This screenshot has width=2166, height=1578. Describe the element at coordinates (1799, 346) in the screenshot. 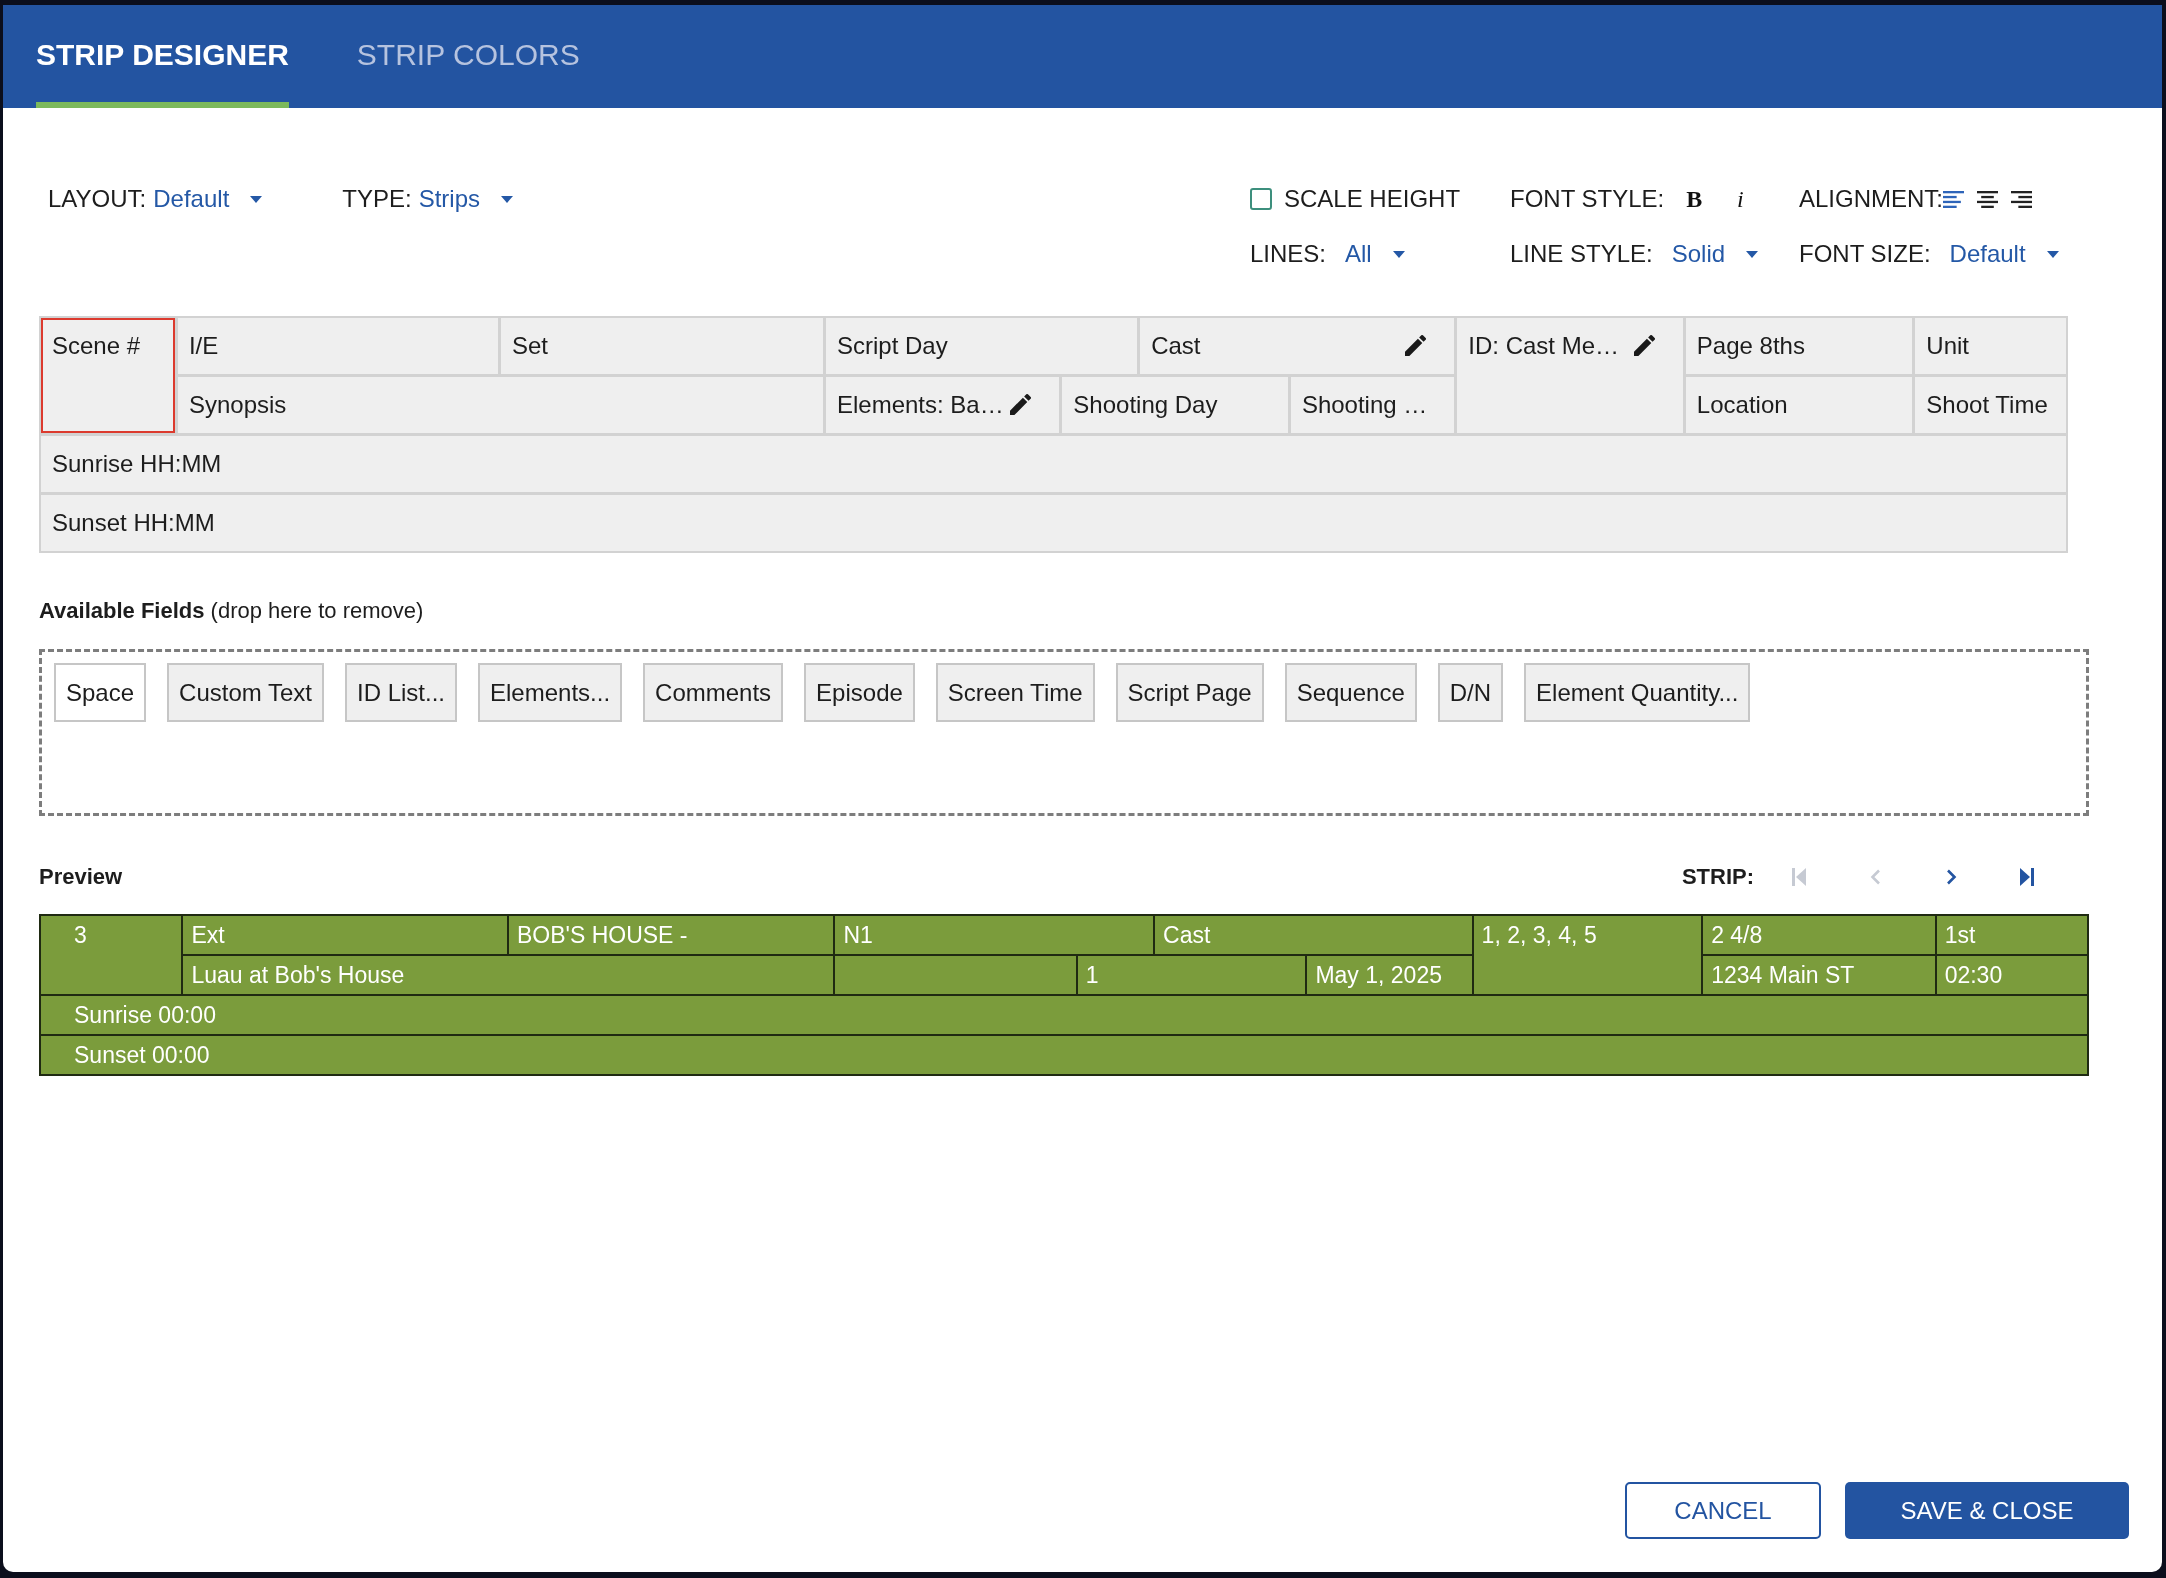

I see `layout-field: Page 8ths` at that location.